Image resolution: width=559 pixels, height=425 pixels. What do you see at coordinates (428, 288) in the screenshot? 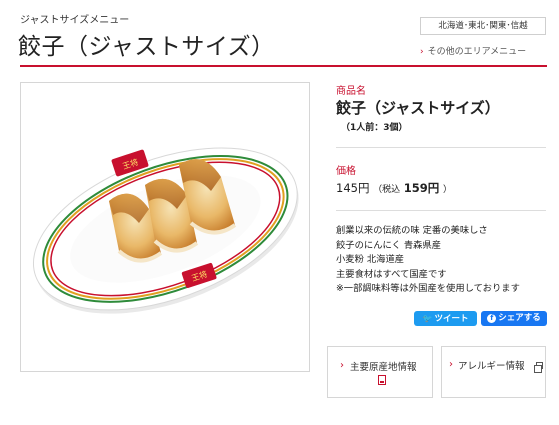
I see `description-line: ※一部調味料等は外国産を使用しております` at bounding box center [428, 288].